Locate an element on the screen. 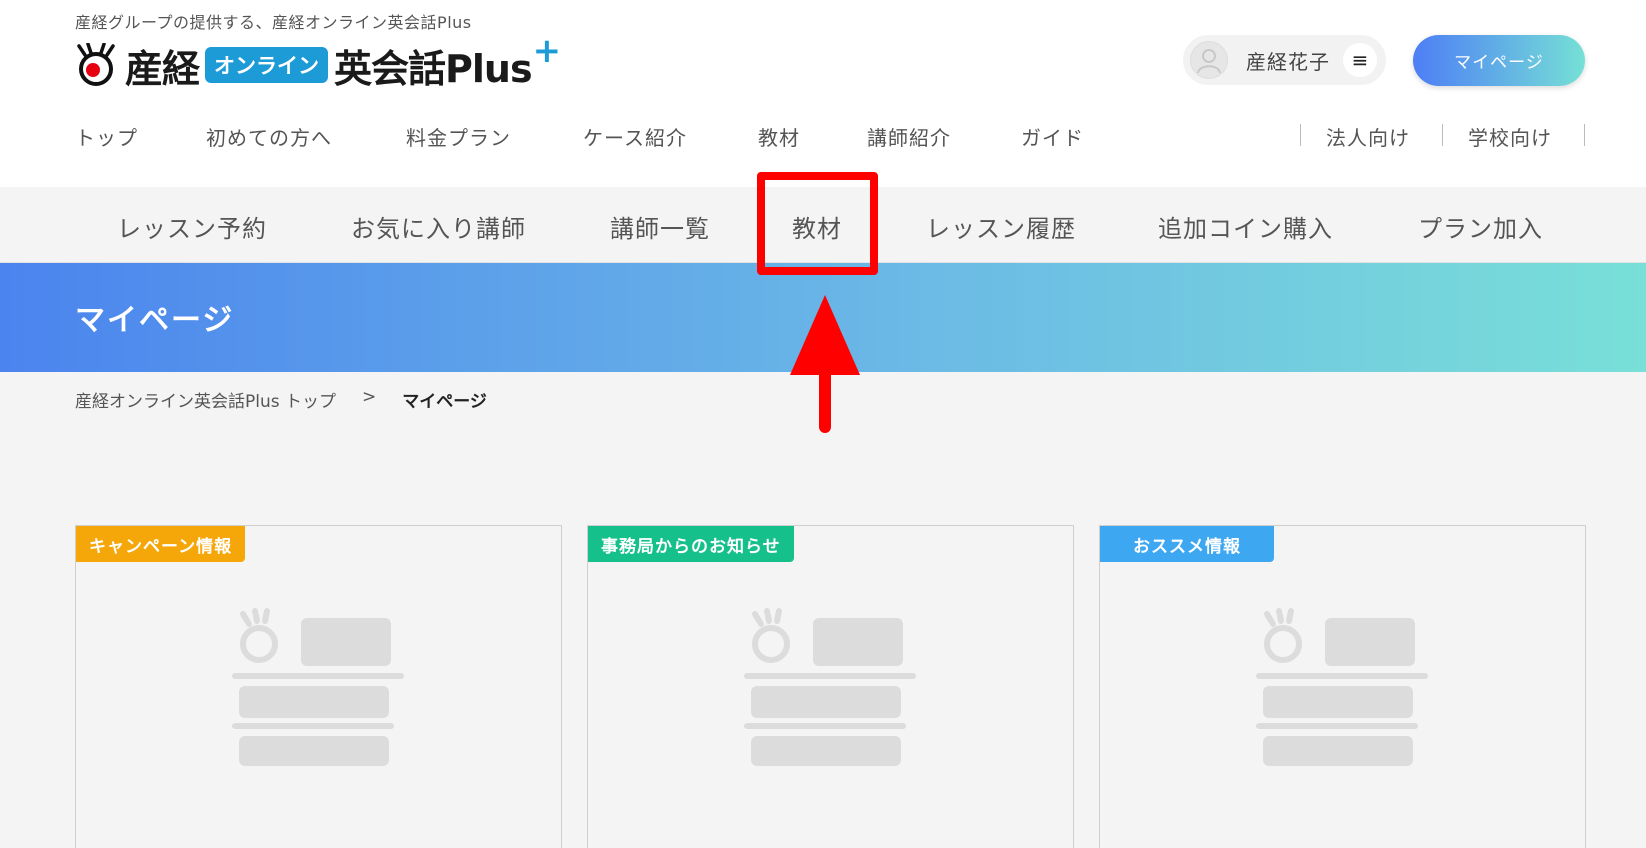 This screenshot has width=1646, height=848. annotation-arrow-up-icon is located at coordinates (825, 364).